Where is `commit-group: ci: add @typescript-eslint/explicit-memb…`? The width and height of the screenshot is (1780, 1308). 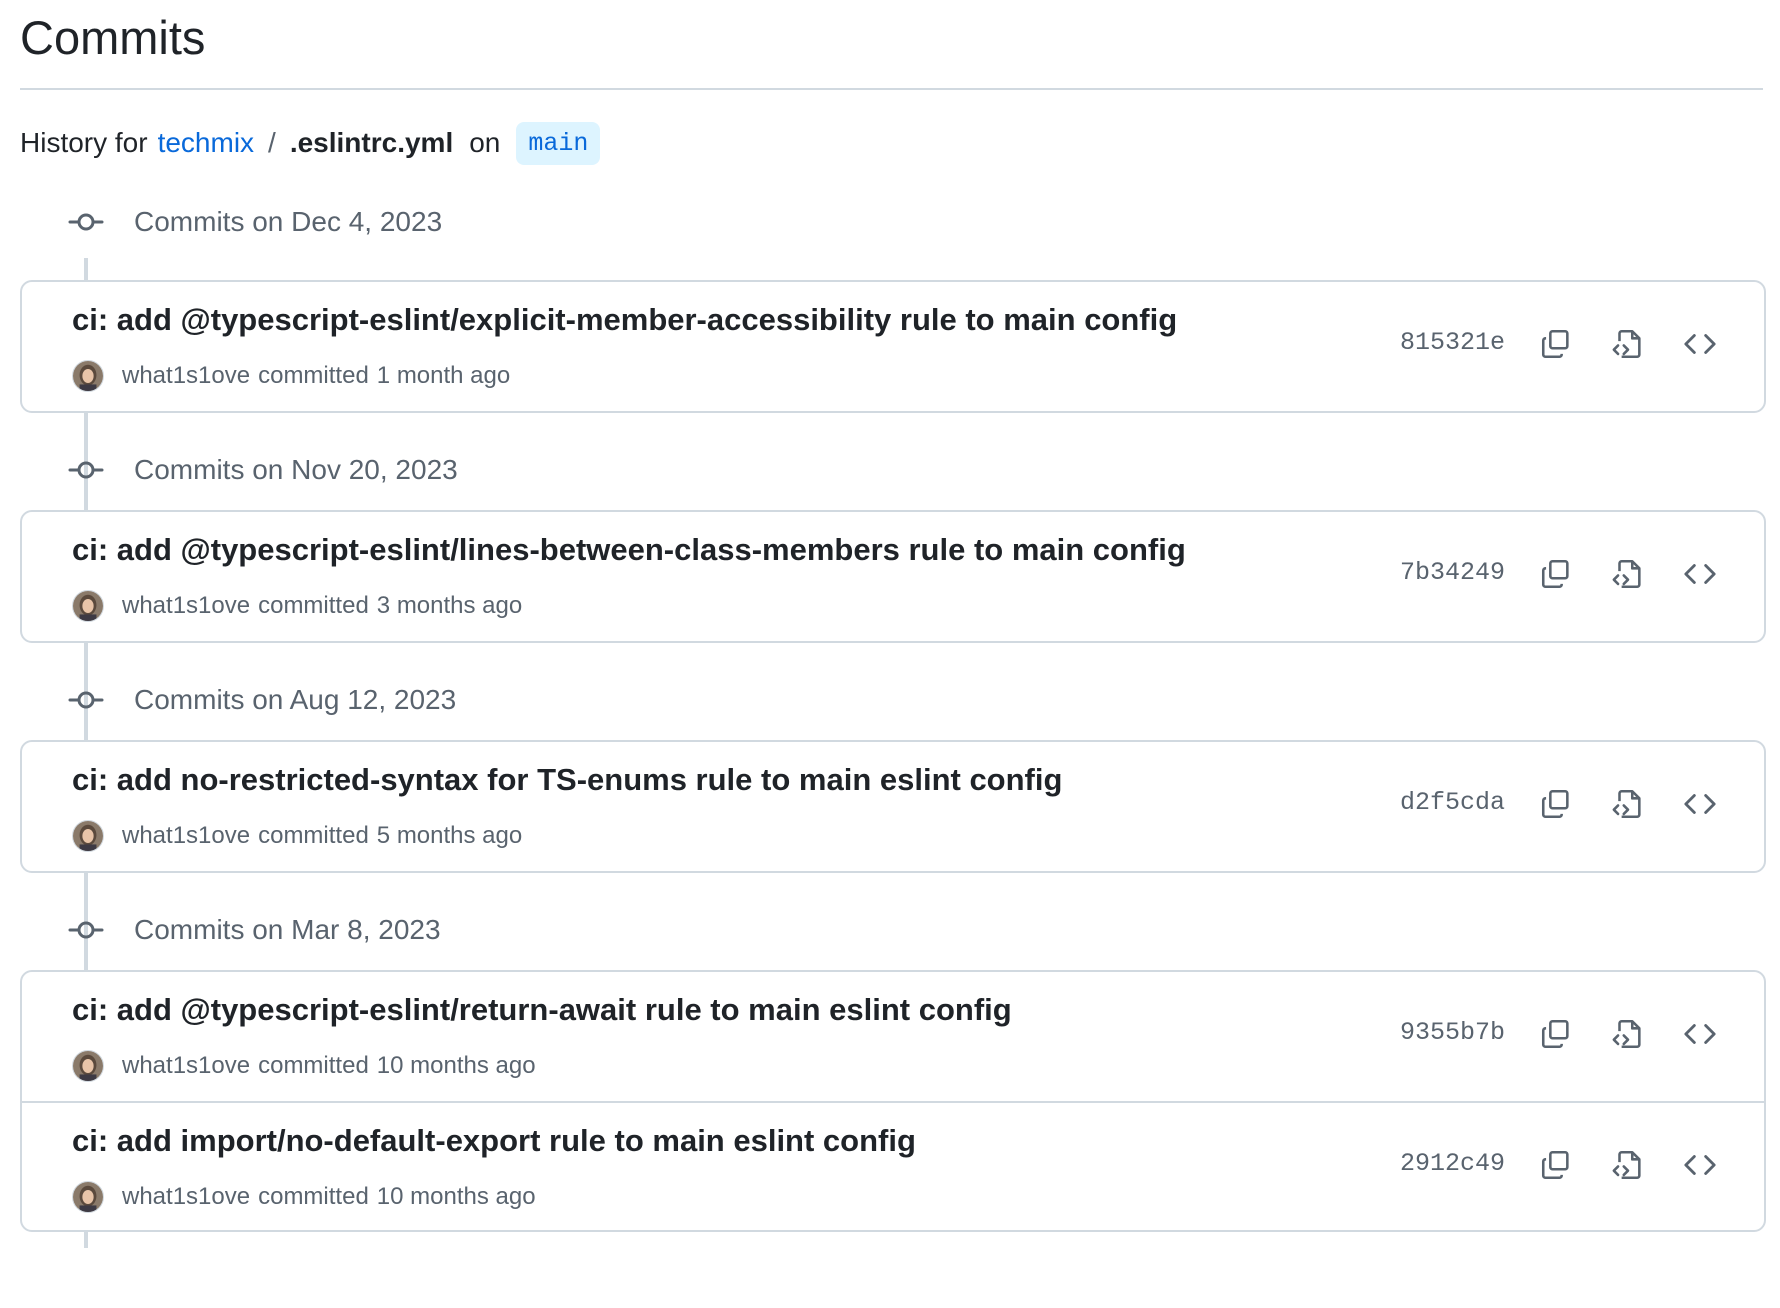
commit-group: ci: add @typescript-eslint/explicit-memb… is located at coordinates (893, 346).